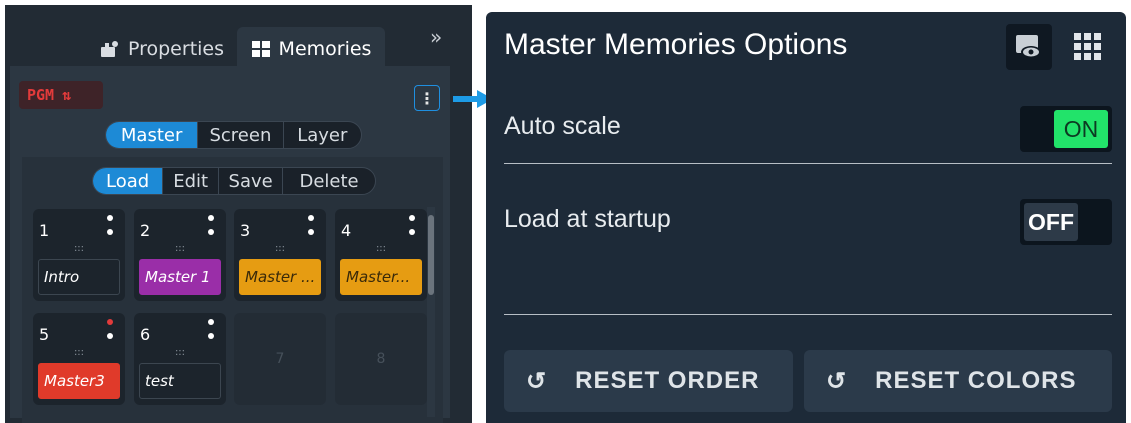  What do you see at coordinates (321, 135) in the screenshot?
I see `scope-layer: Layer` at bounding box center [321, 135].